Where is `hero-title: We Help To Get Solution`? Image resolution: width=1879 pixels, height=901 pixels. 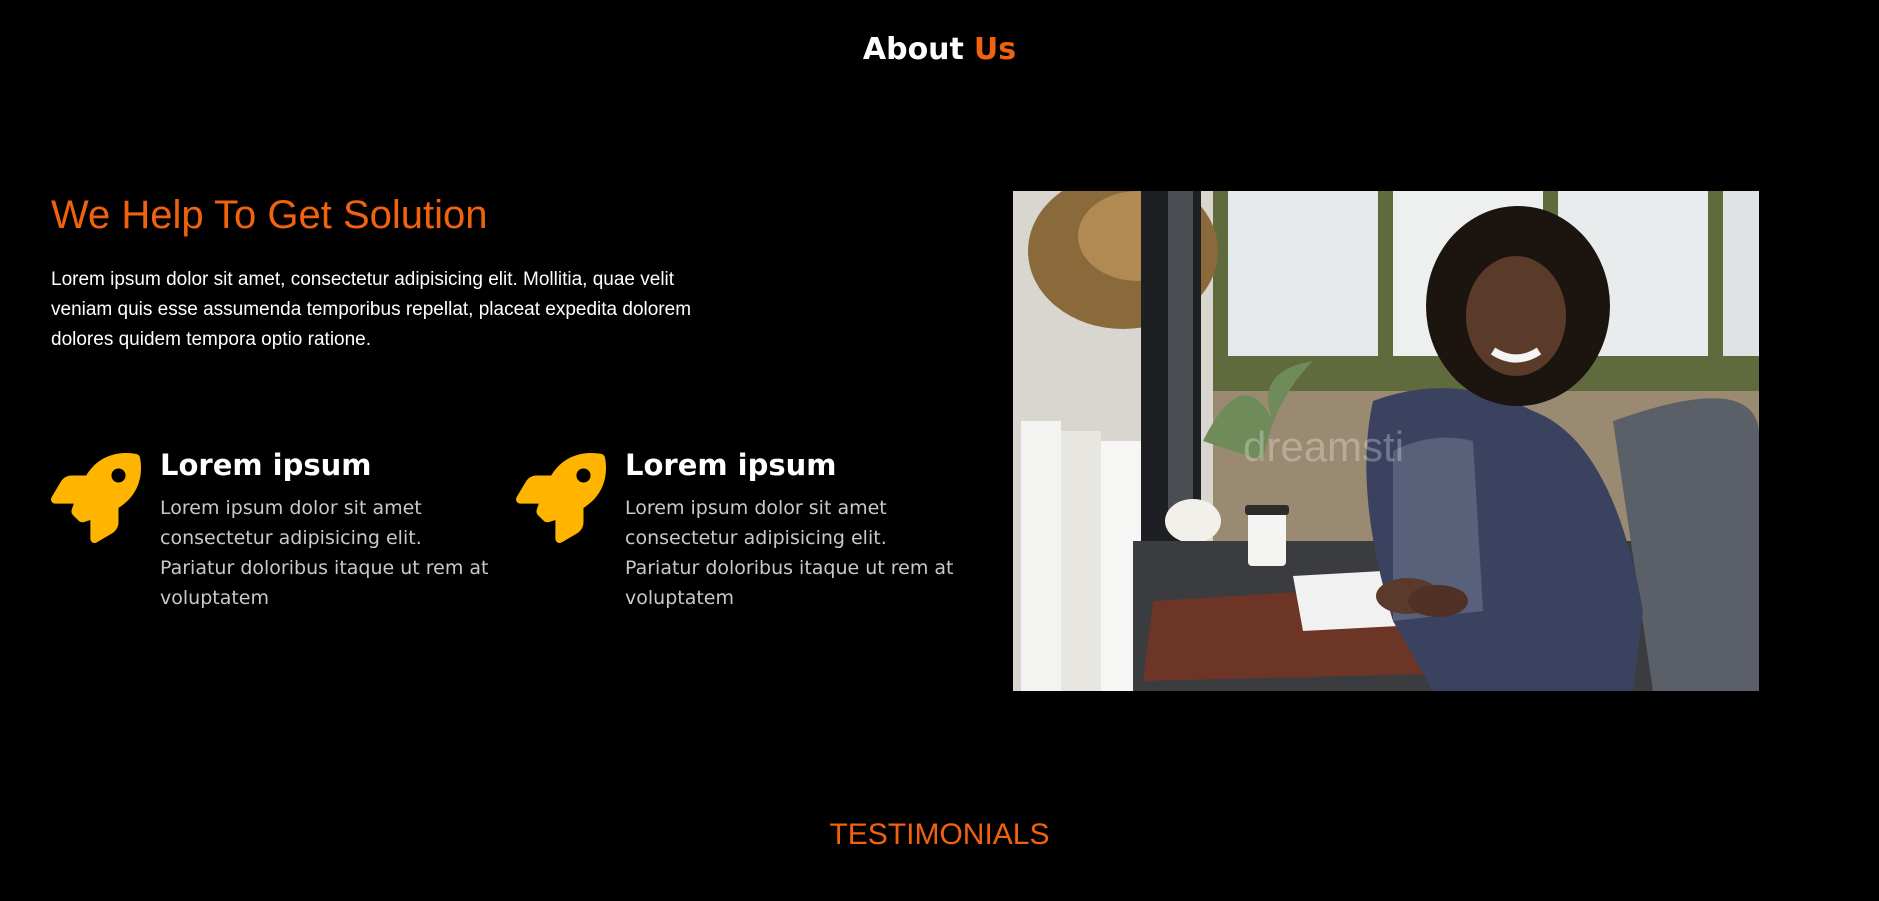 hero-title: We Help To Get Solution is located at coordinates (269, 215).